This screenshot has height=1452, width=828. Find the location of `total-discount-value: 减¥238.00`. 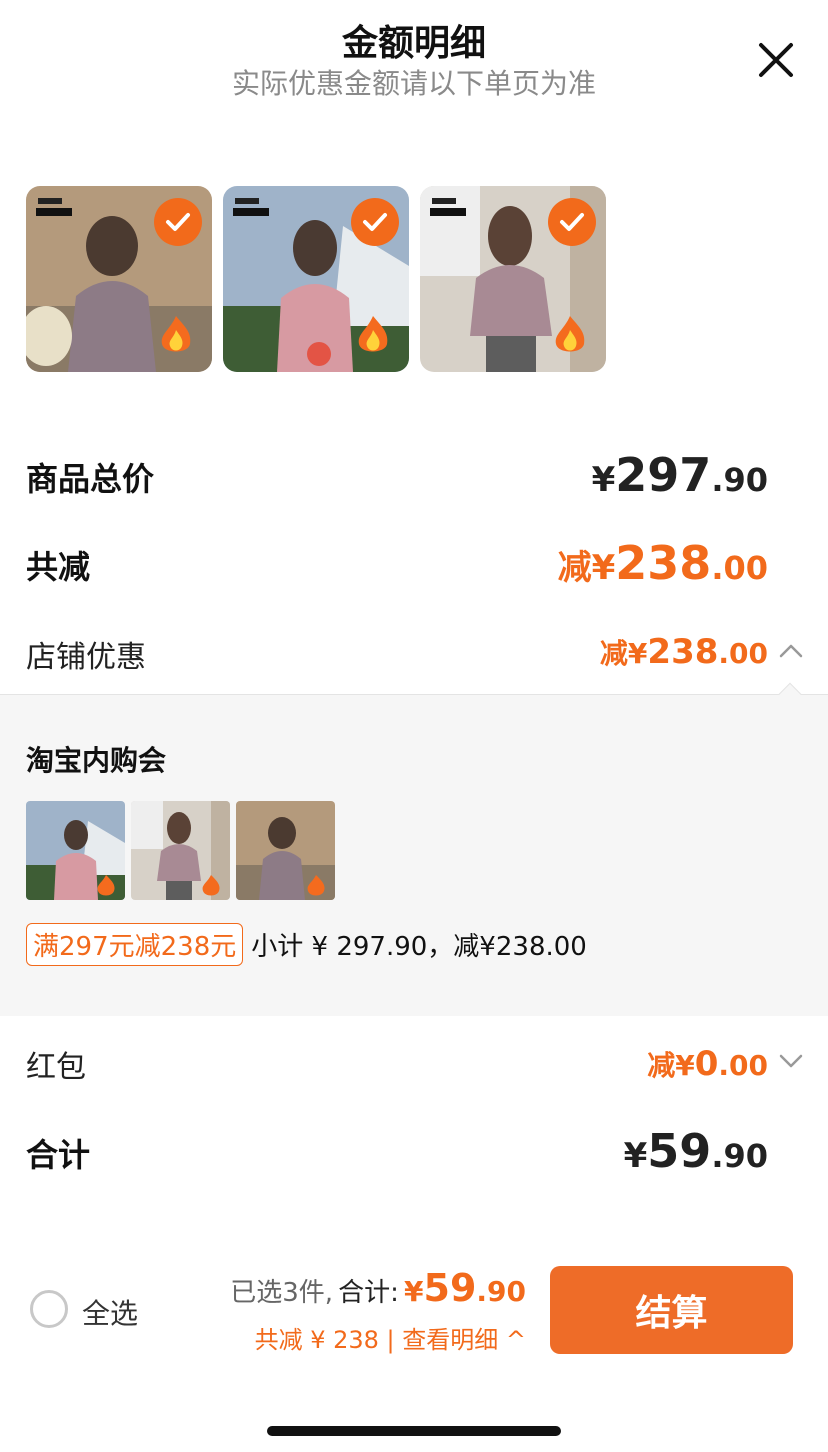

total-discount-value: 减¥238.00 is located at coordinates (662, 563).